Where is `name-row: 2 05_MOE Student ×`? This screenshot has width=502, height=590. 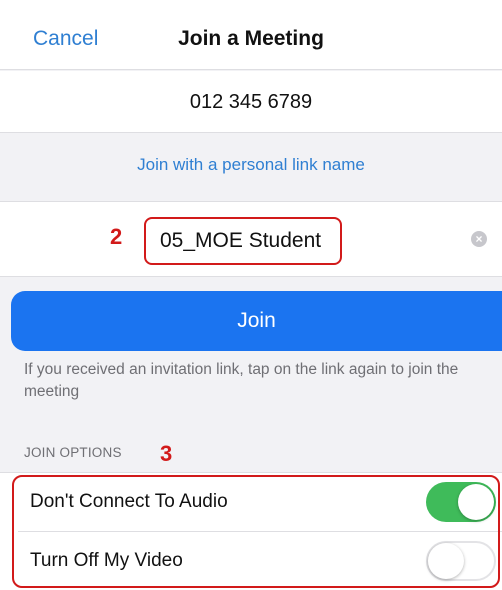 name-row: 2 05_MOE Student × is located at coordinates (251, 239).